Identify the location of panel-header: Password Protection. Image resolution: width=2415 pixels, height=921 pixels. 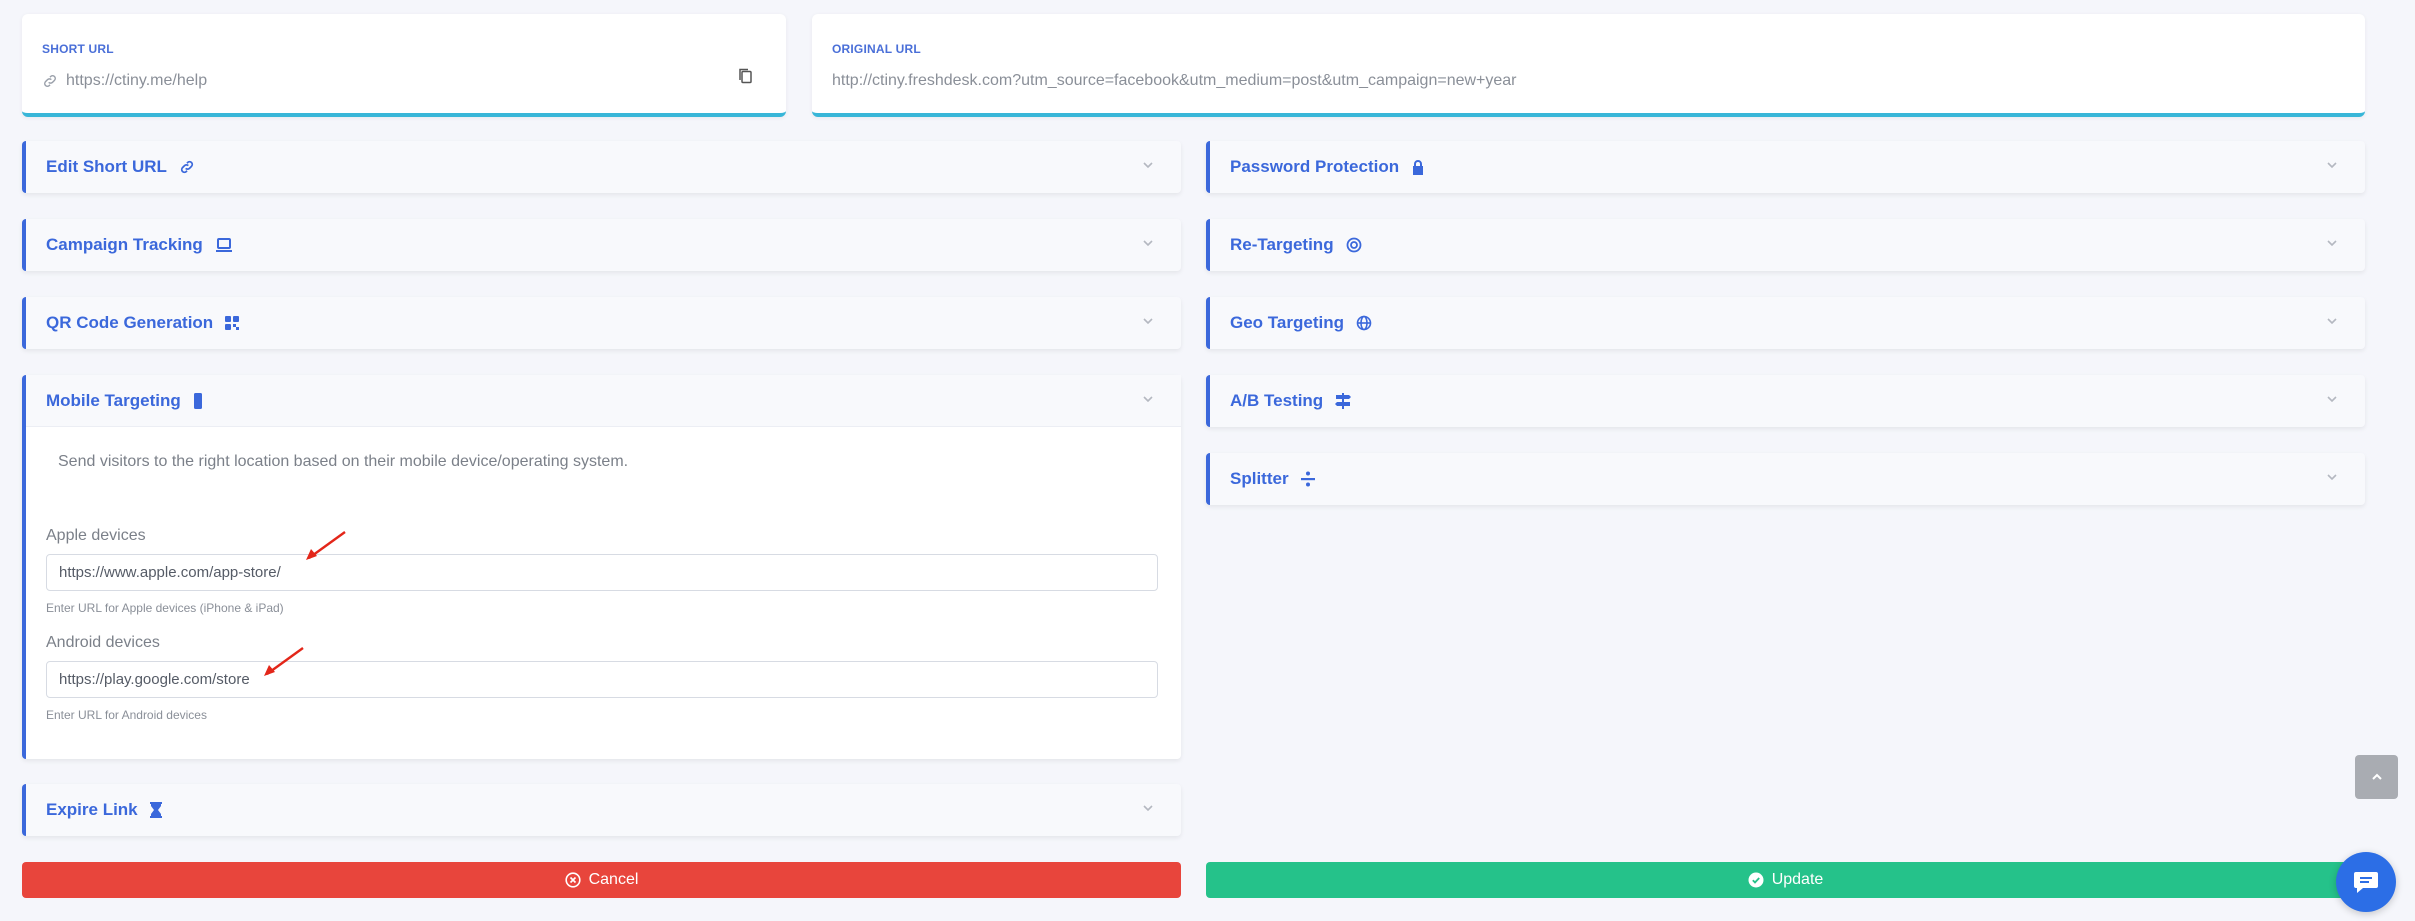
(1787, 167).